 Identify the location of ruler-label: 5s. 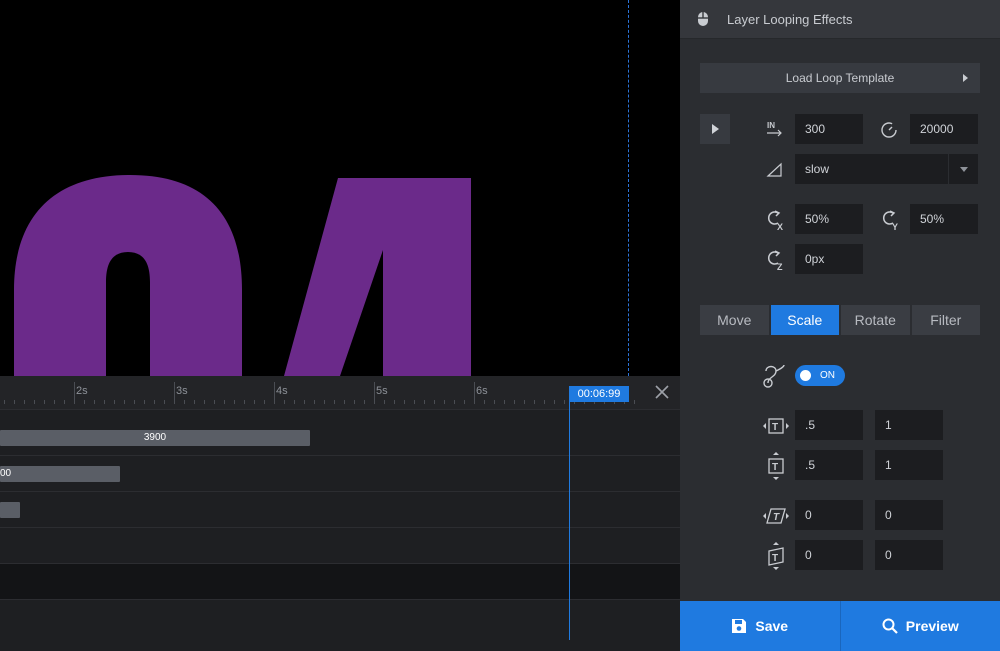
(382, 391).